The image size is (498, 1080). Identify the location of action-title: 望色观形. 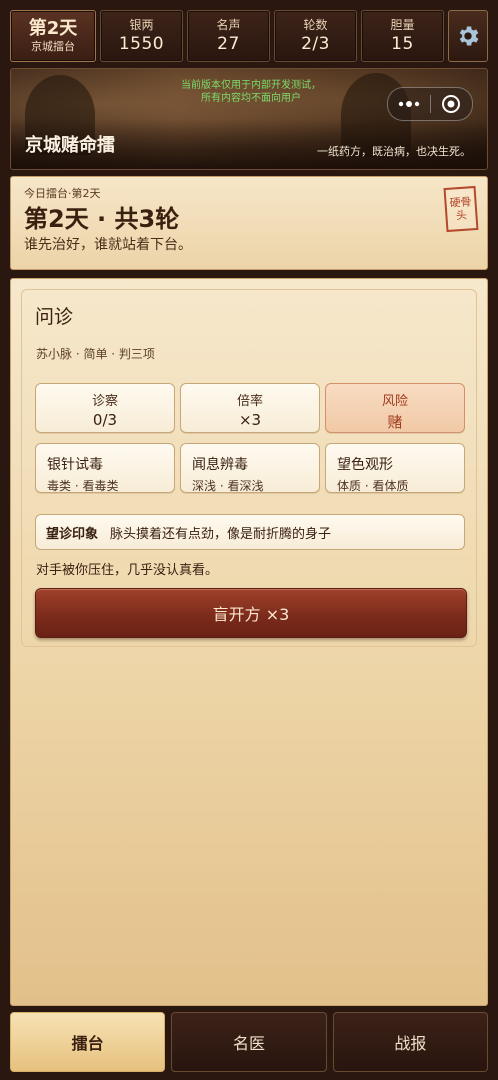
(365, 465).